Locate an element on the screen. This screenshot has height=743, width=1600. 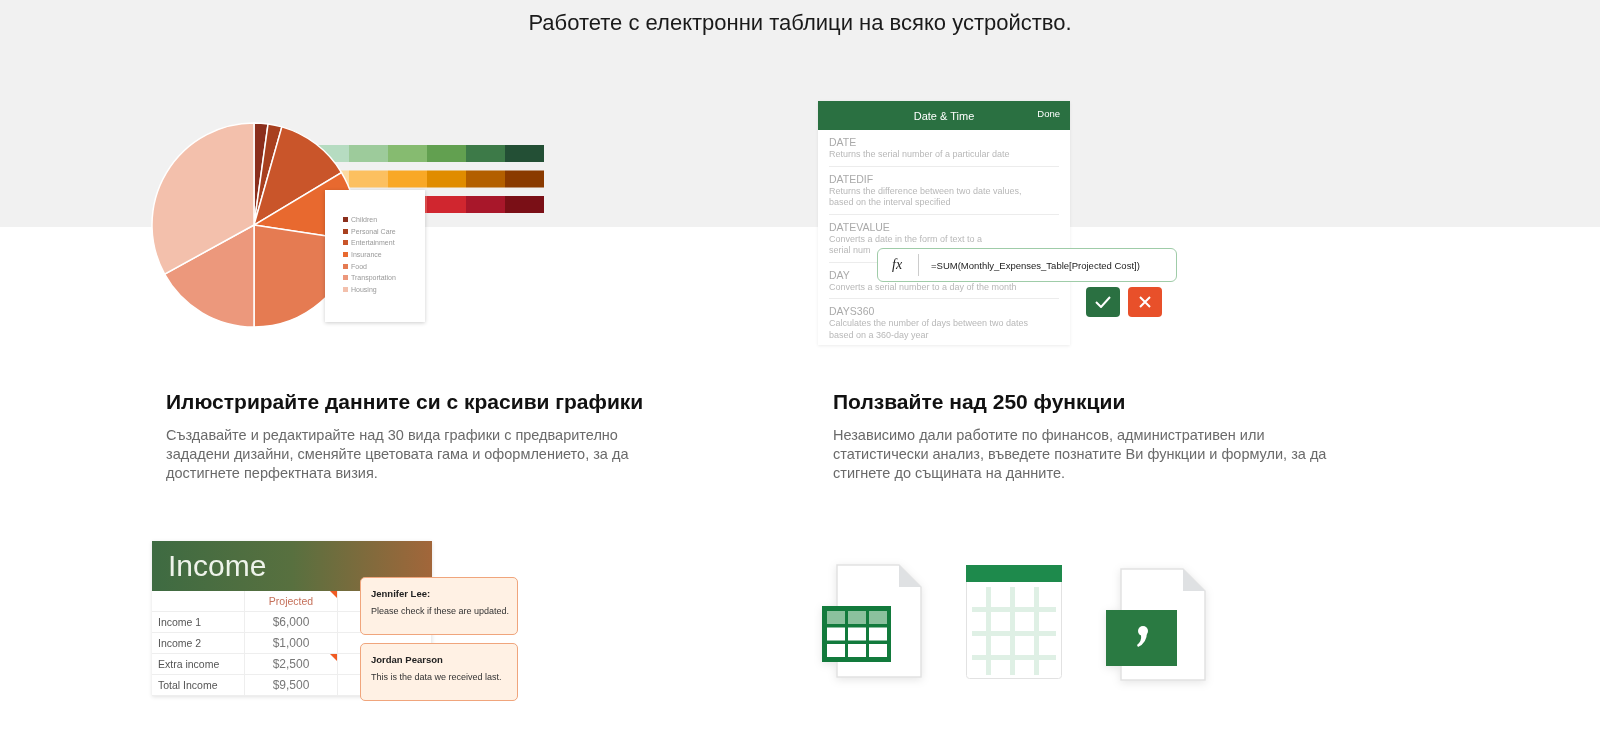
page-title: Работете с електронни таблици на всяко устройство. is located at coordinates (800, 22).